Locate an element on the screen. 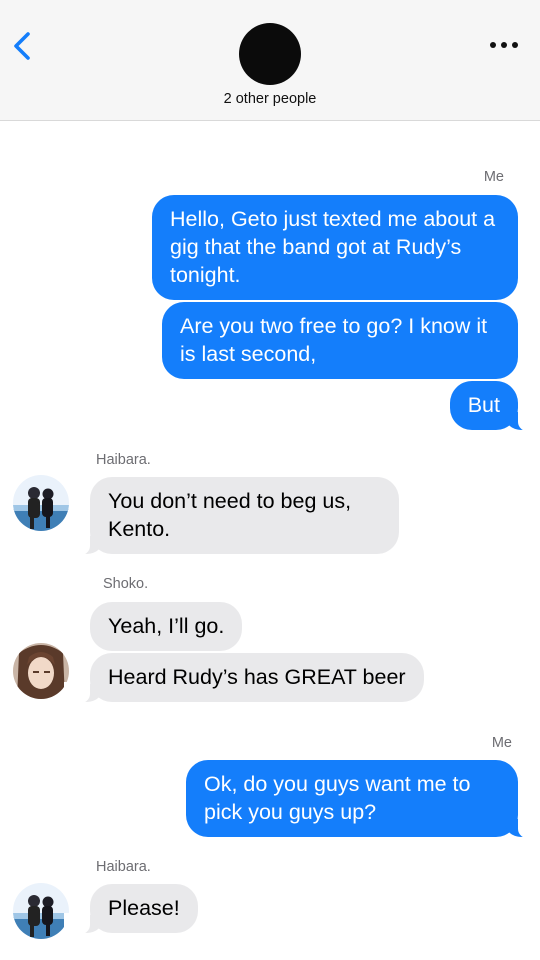 Image resolution: width=540 pixels, height=960 pixels. message-text: Yeah, I’ll go. is located at coordinates (166, 626).